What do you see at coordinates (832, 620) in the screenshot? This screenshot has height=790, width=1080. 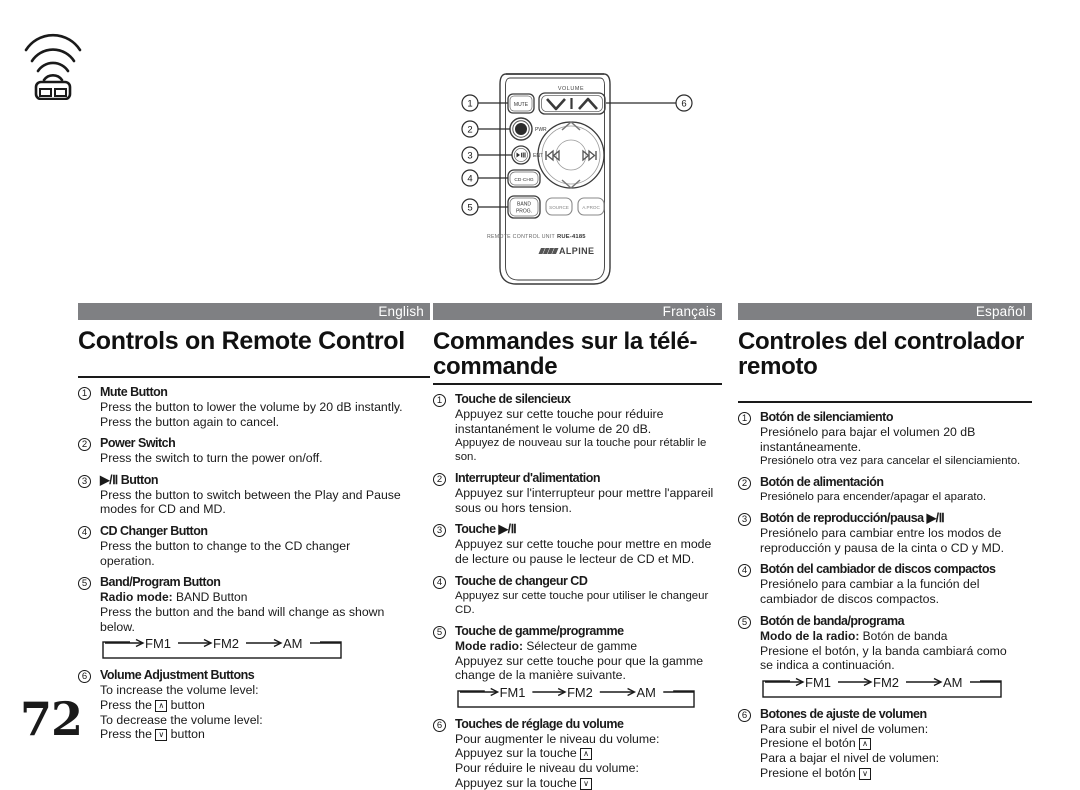 I see `item-heading: Botón de banda/programa` at bounding box center [832, 620].